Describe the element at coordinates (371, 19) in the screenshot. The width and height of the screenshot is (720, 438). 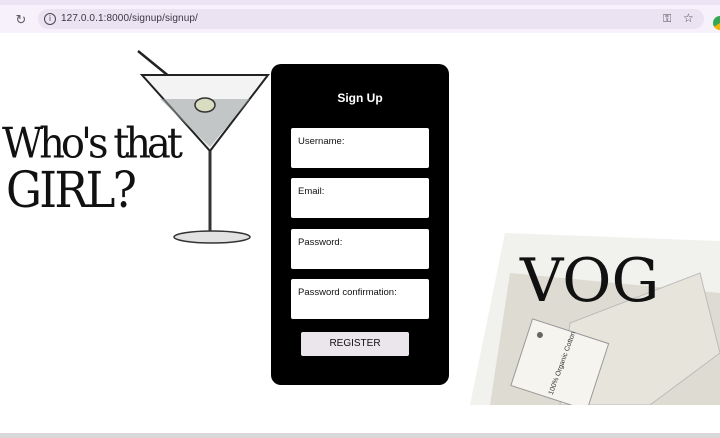
I see `address-bar: i 127.0.0.1:8000/signup/signup/ ⚿ ☆` at that location.